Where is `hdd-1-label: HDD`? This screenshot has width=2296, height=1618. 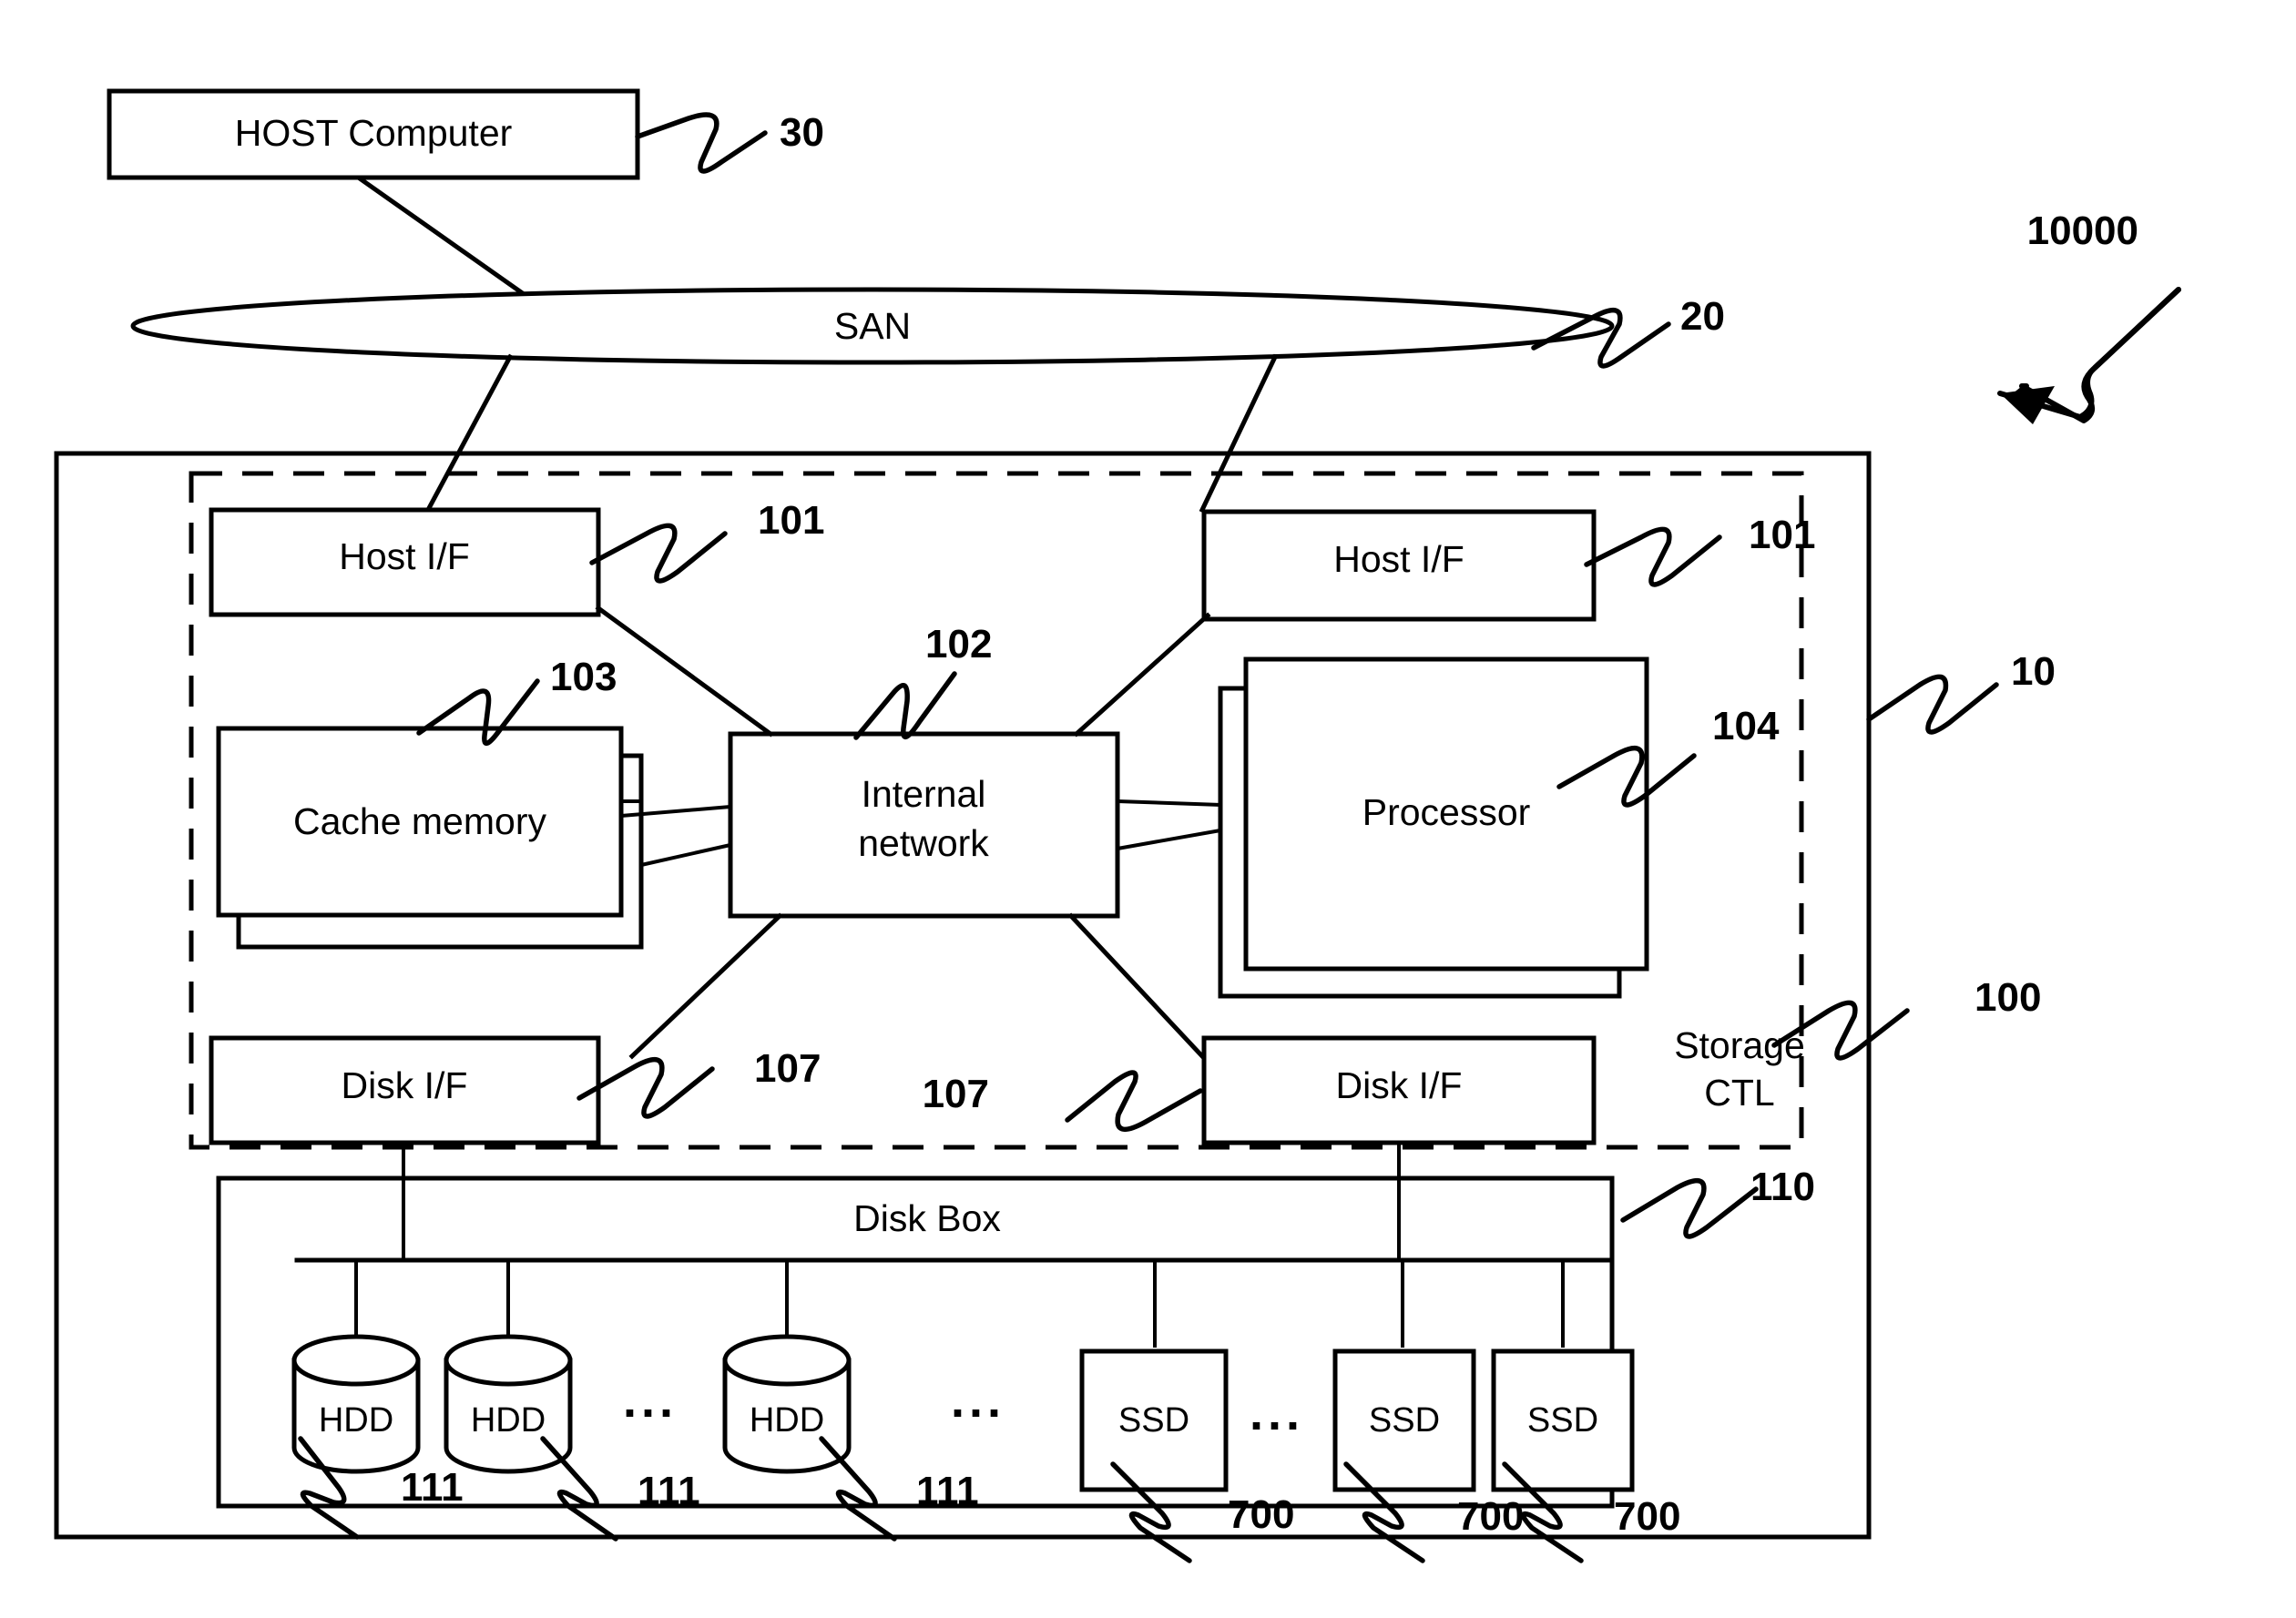
hdd-1-label: HDD is located at coordinates (356, 1420).